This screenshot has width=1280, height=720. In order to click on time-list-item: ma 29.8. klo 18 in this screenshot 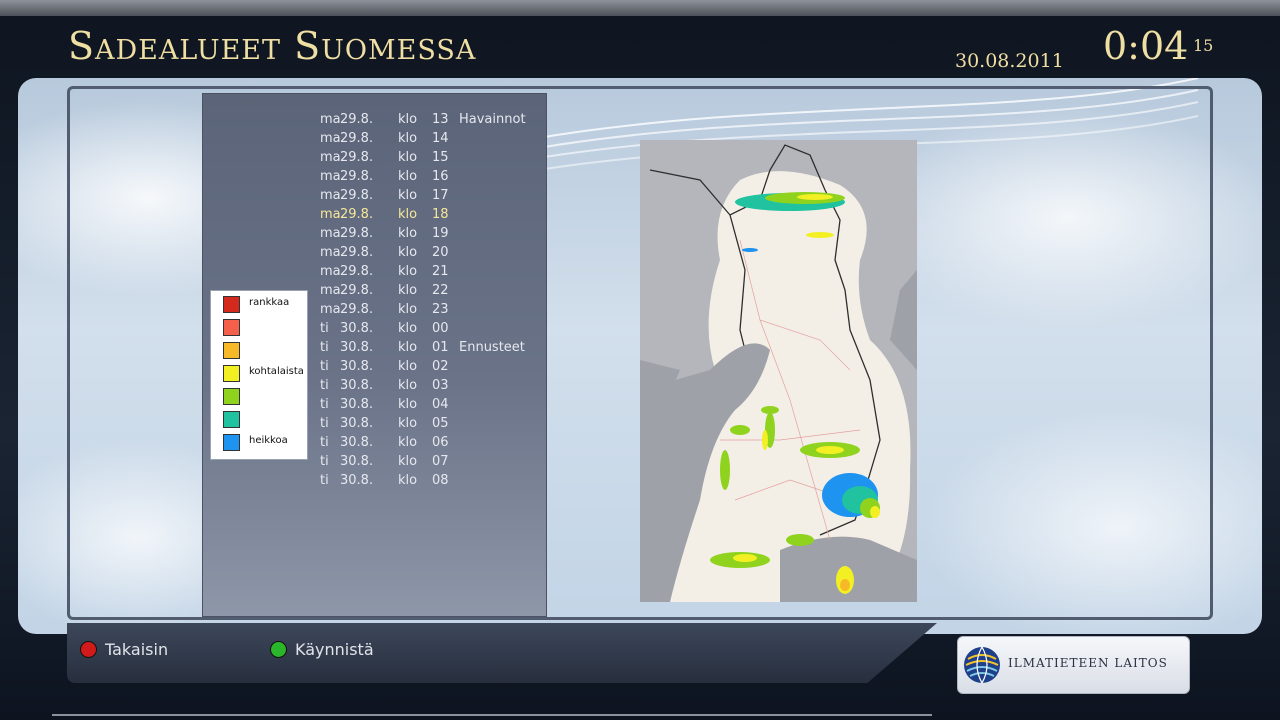, I will do `click(440, 214)`.